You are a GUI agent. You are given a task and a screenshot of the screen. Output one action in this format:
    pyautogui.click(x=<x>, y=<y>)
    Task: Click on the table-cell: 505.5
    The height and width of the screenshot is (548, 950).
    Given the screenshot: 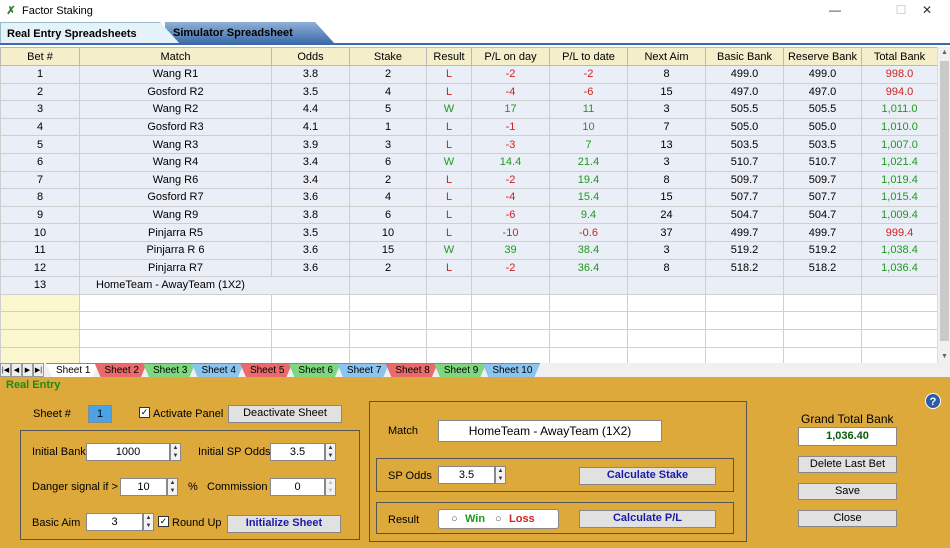 What is the action you would take?
    pyautogui.click(x=744, y=109)
    